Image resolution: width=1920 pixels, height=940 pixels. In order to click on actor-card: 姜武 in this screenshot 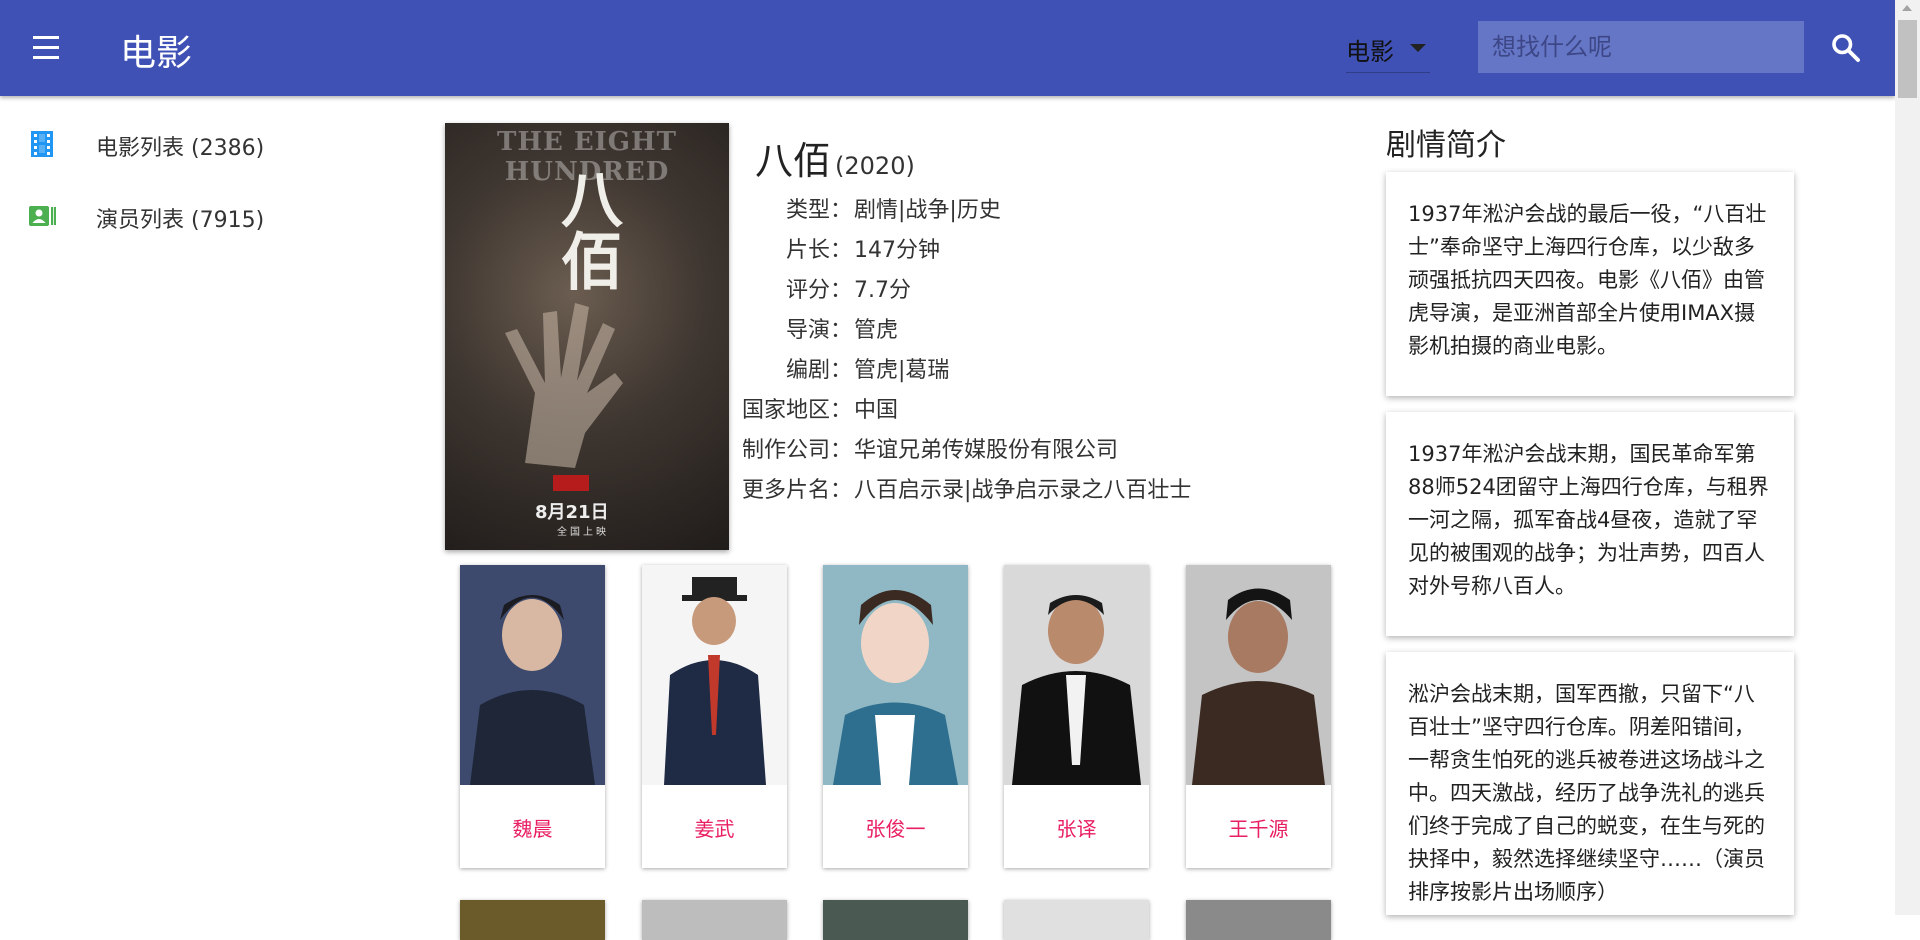, I will do `click(714, 716)`.